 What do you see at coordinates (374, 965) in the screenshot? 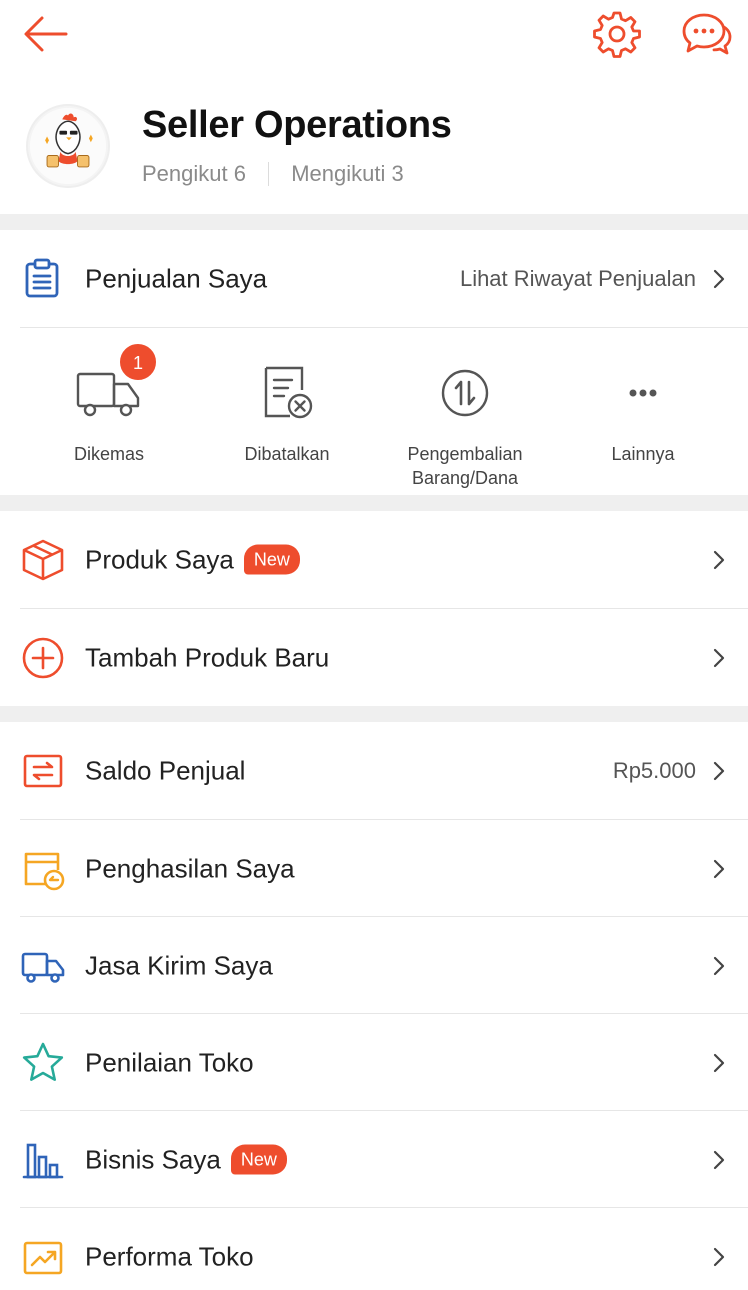
I see `shipping-service-row: Jasa Kirim Saya` at bounding box center [374, 965].